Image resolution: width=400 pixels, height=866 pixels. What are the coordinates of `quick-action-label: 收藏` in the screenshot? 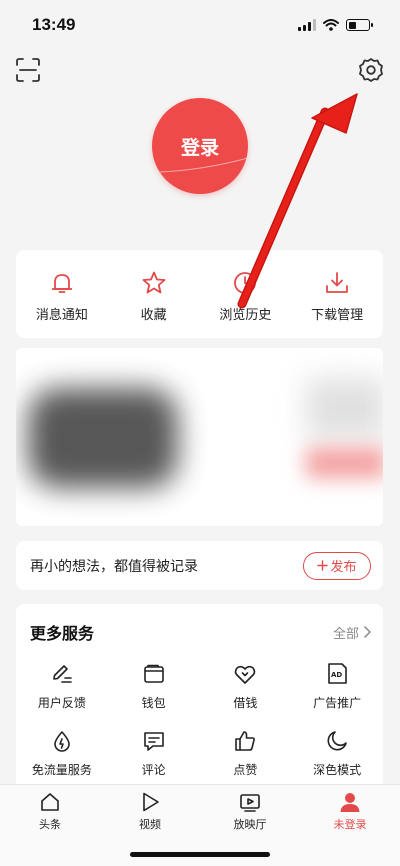 It's located at (153, 315).